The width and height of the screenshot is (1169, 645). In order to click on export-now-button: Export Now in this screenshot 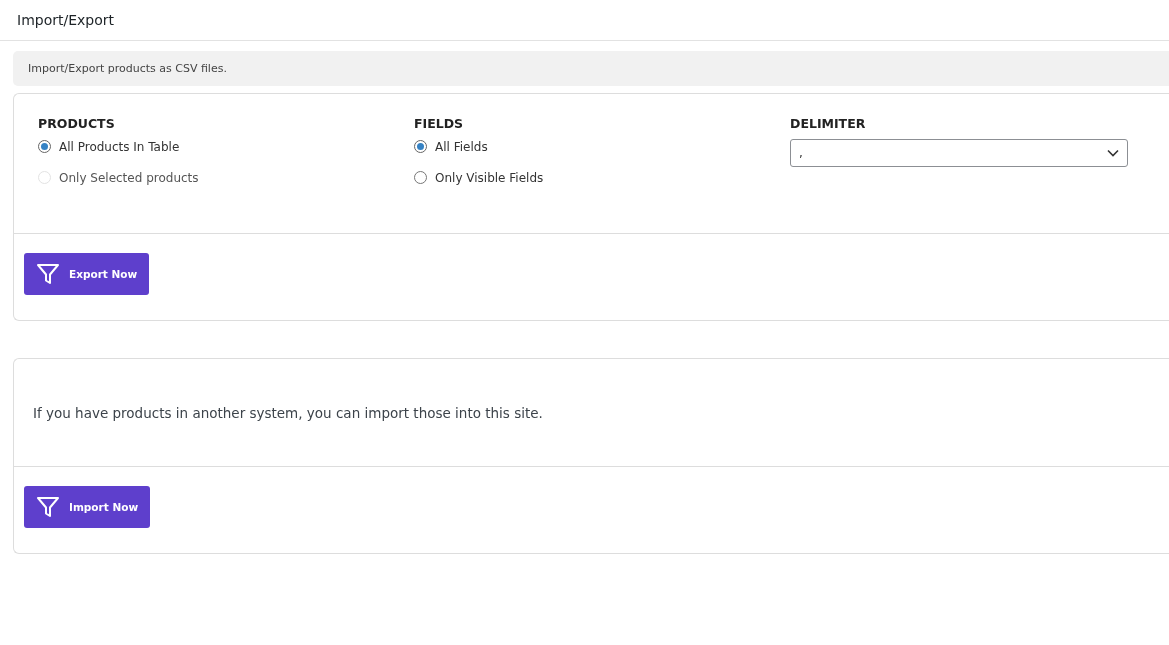, I will do `click(87, 274)`.